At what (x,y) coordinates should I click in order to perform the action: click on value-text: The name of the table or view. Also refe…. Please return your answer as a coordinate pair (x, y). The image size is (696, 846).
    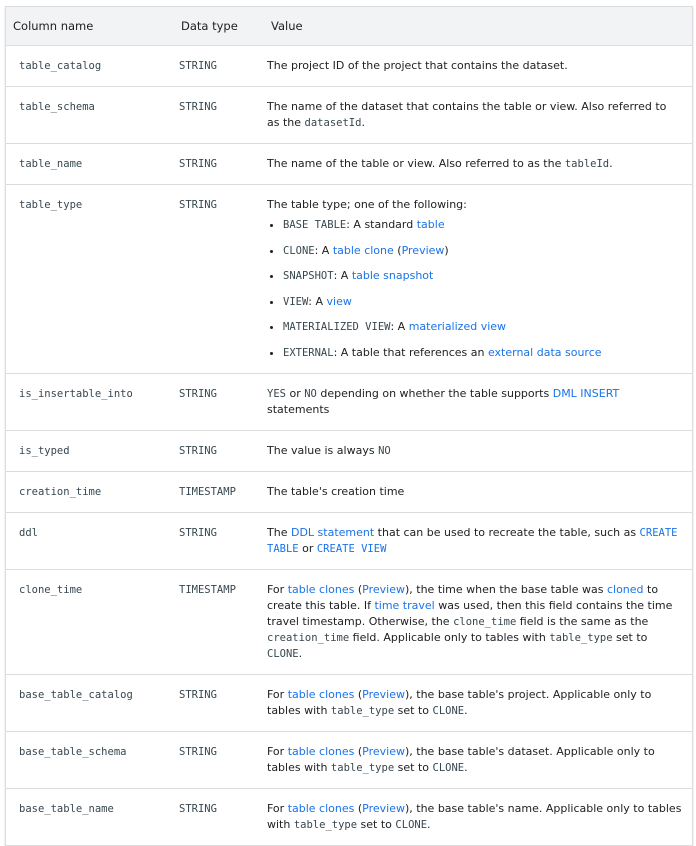
    Looking at the image, I should click on (416, 163).